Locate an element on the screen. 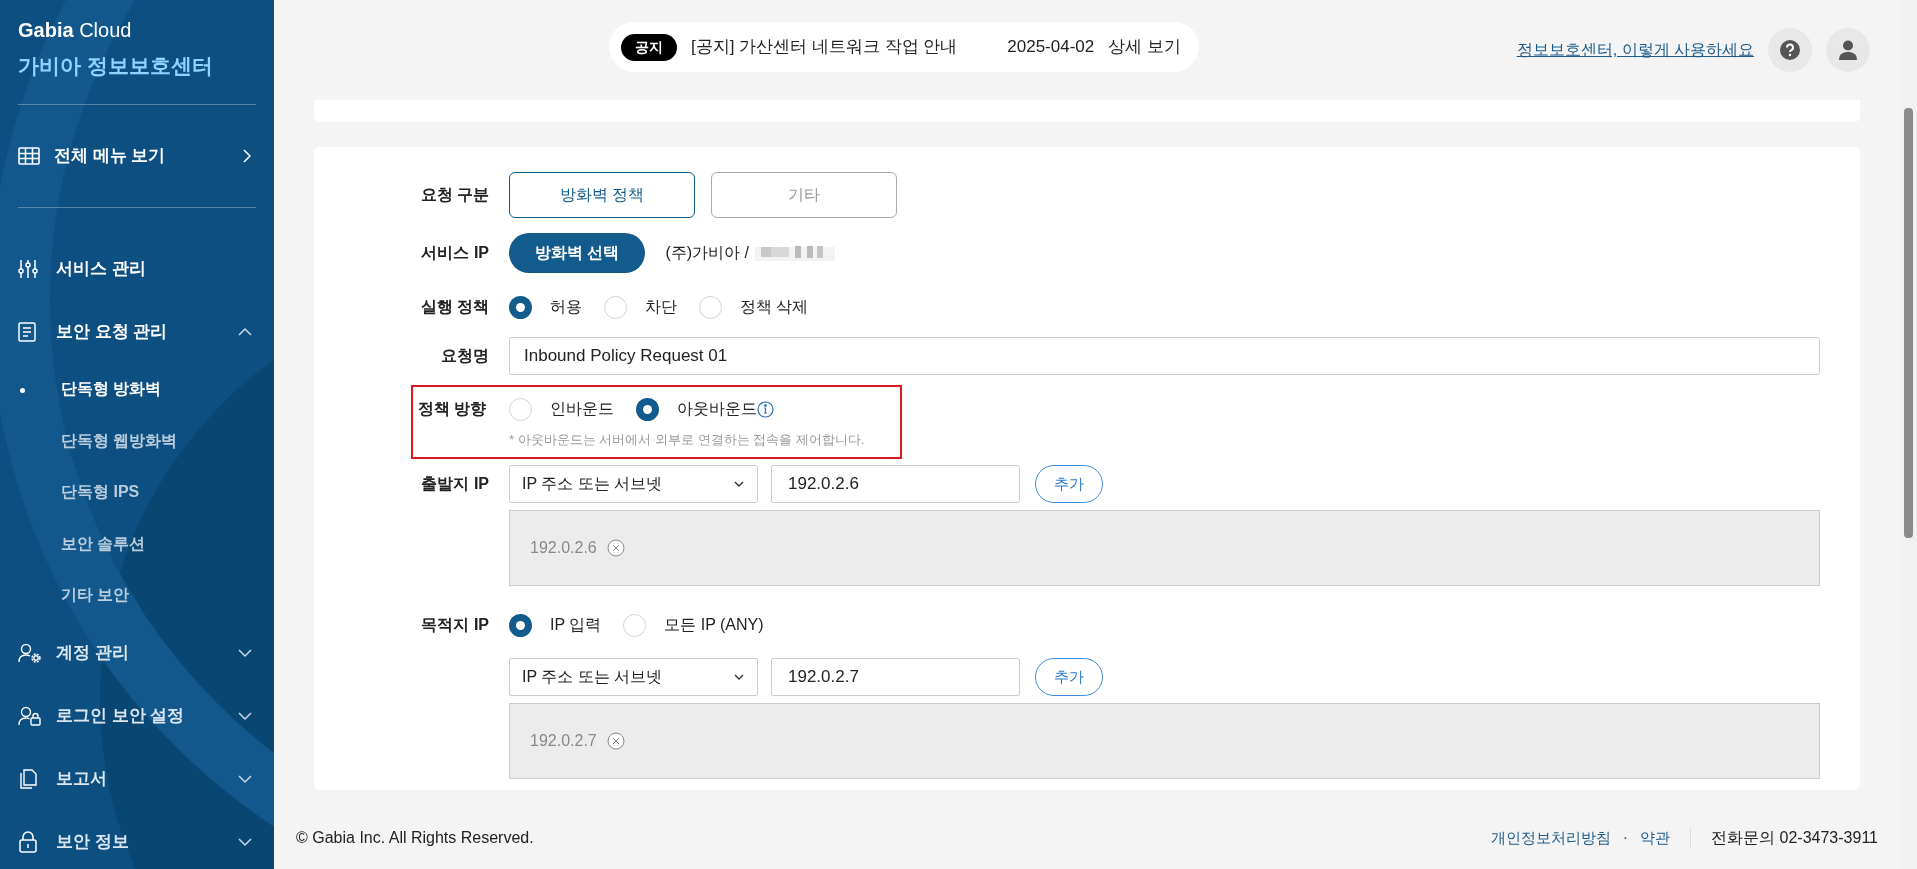  option-button: 방화벽 정책 is located at coordinates (602, 195).